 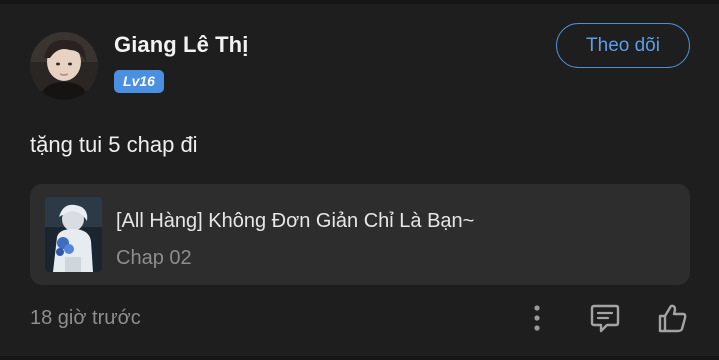 I want to click on more-vertical-icon, so click(x=537, y=318).